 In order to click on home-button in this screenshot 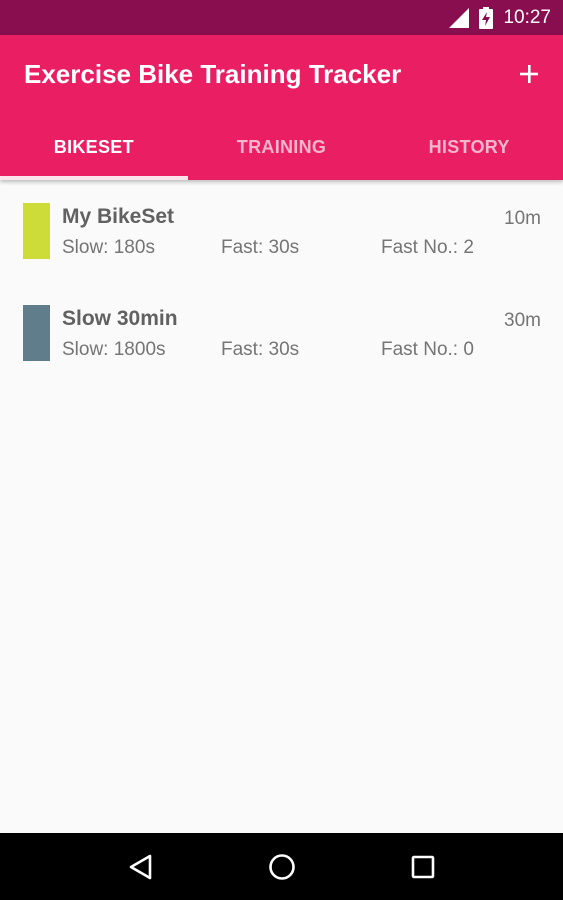, I will do `click(282, 867)`.